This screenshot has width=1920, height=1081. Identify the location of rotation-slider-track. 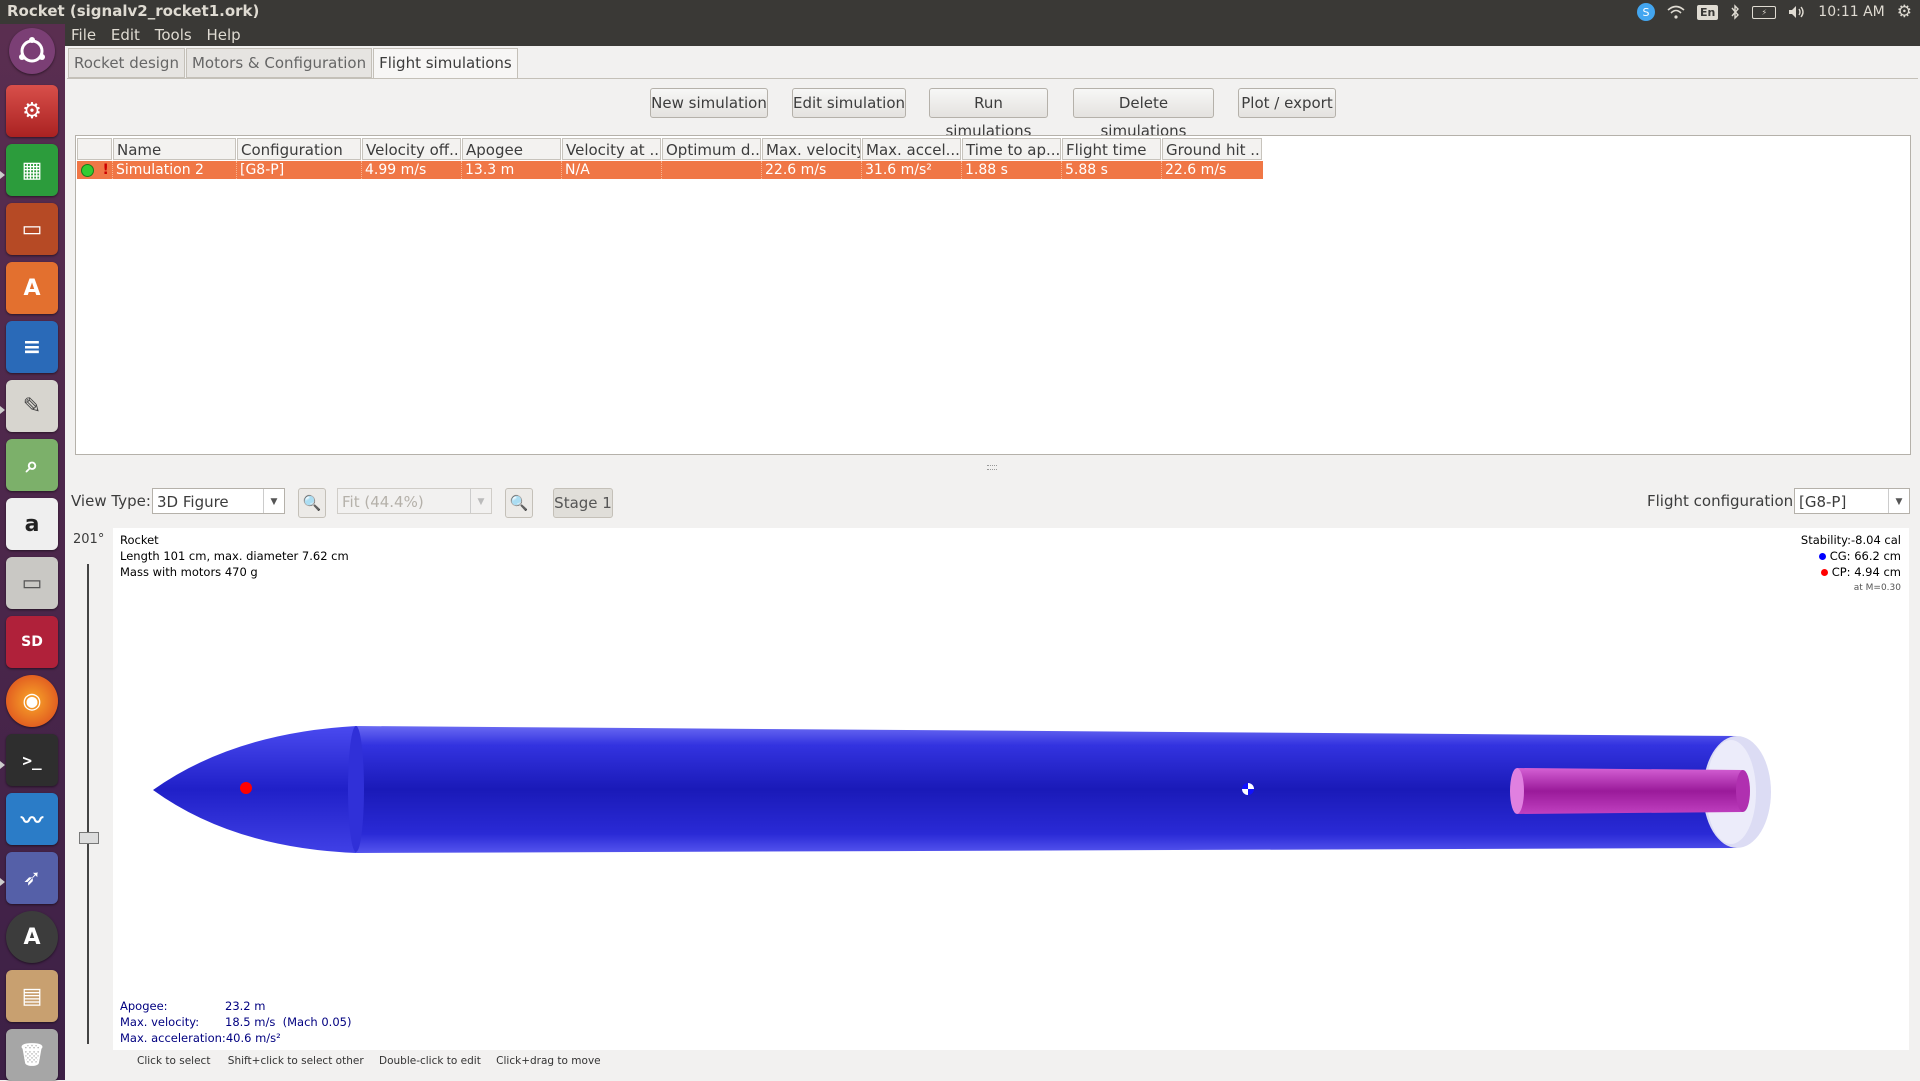
(88, 804).